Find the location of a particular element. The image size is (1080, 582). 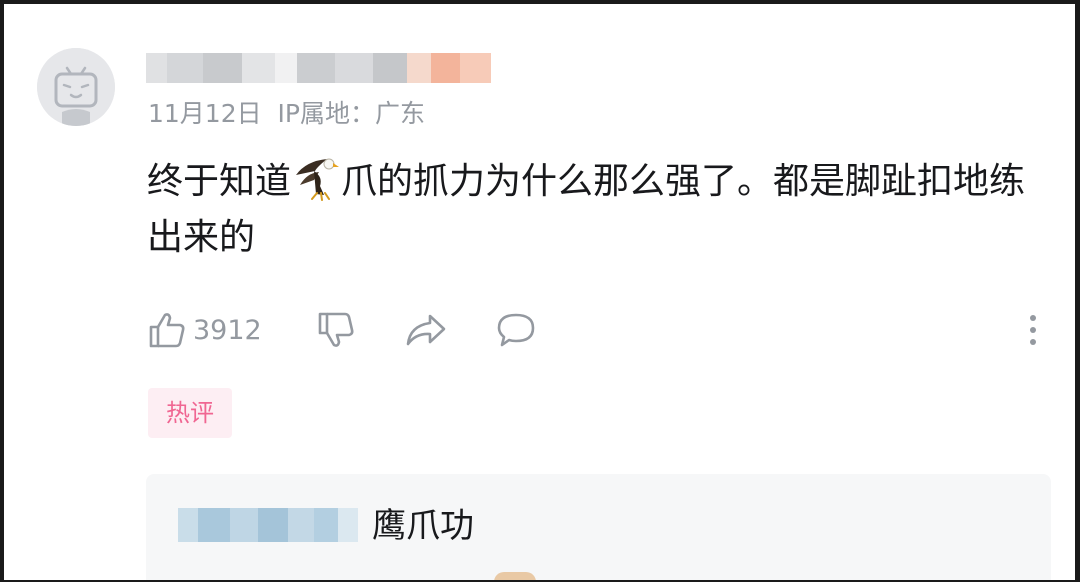

reply-button is located at coordinates (516, 330).